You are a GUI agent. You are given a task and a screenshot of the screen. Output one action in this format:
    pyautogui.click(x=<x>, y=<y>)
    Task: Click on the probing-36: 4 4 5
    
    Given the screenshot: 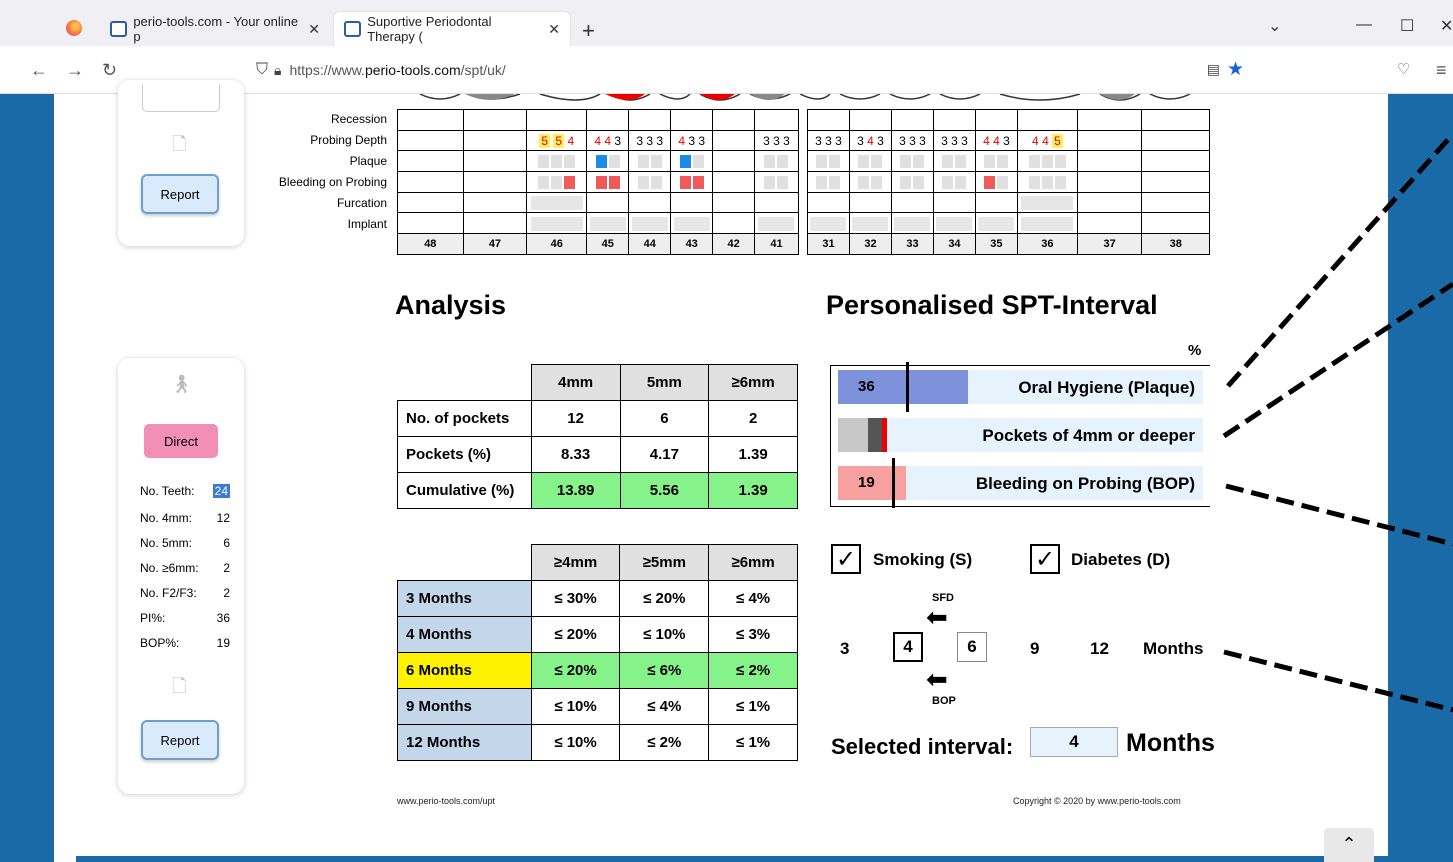 What is the action you would take?
    pyautogui.click(x=1047, y=140)
    